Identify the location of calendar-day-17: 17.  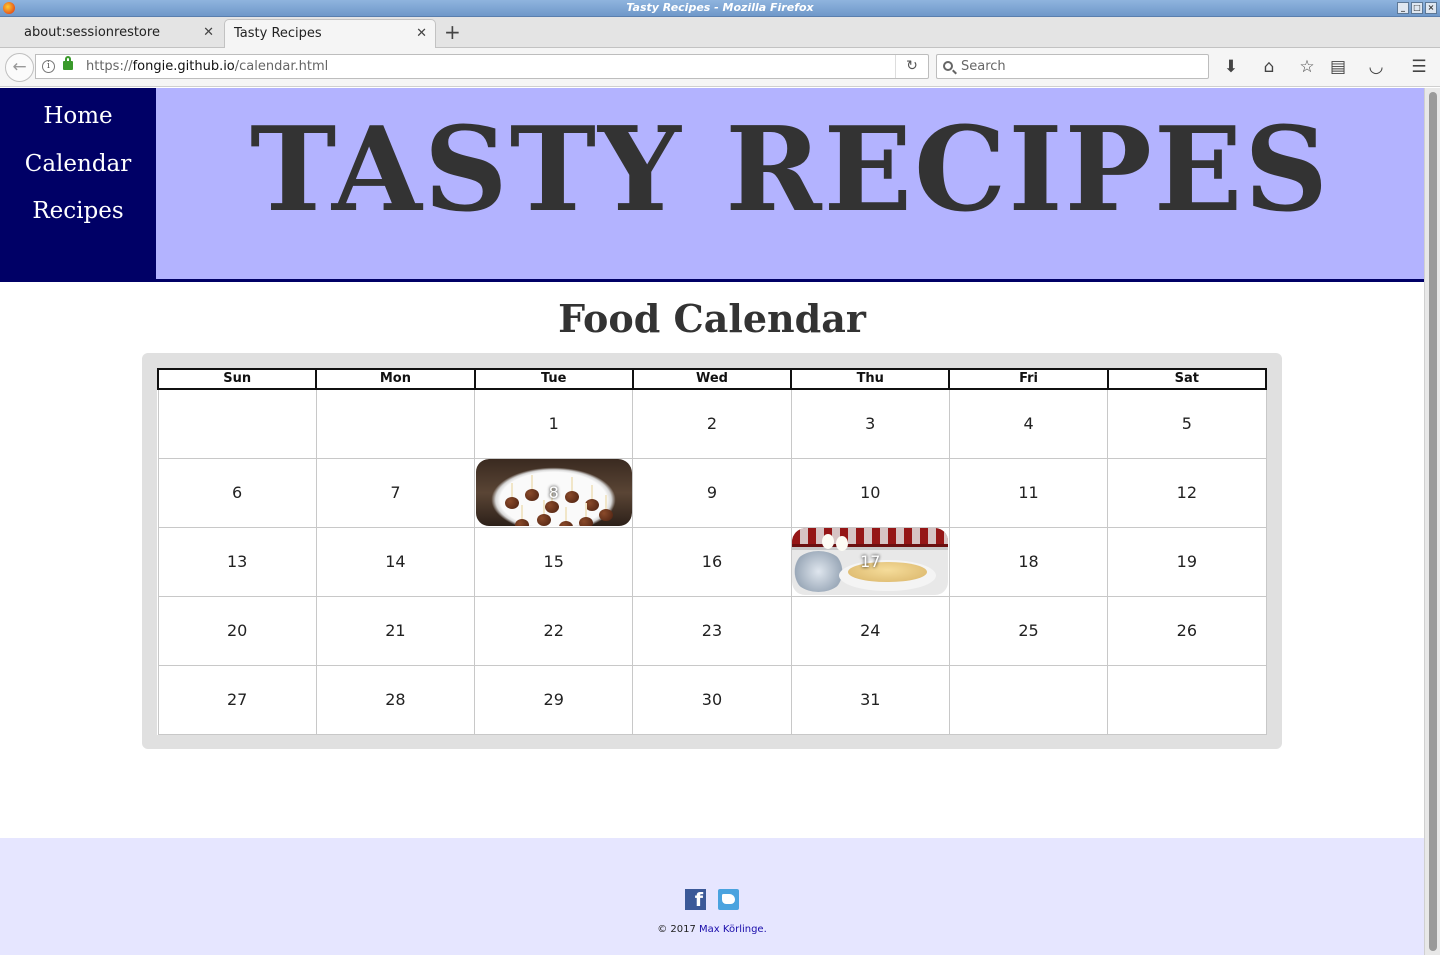
(870, 561).